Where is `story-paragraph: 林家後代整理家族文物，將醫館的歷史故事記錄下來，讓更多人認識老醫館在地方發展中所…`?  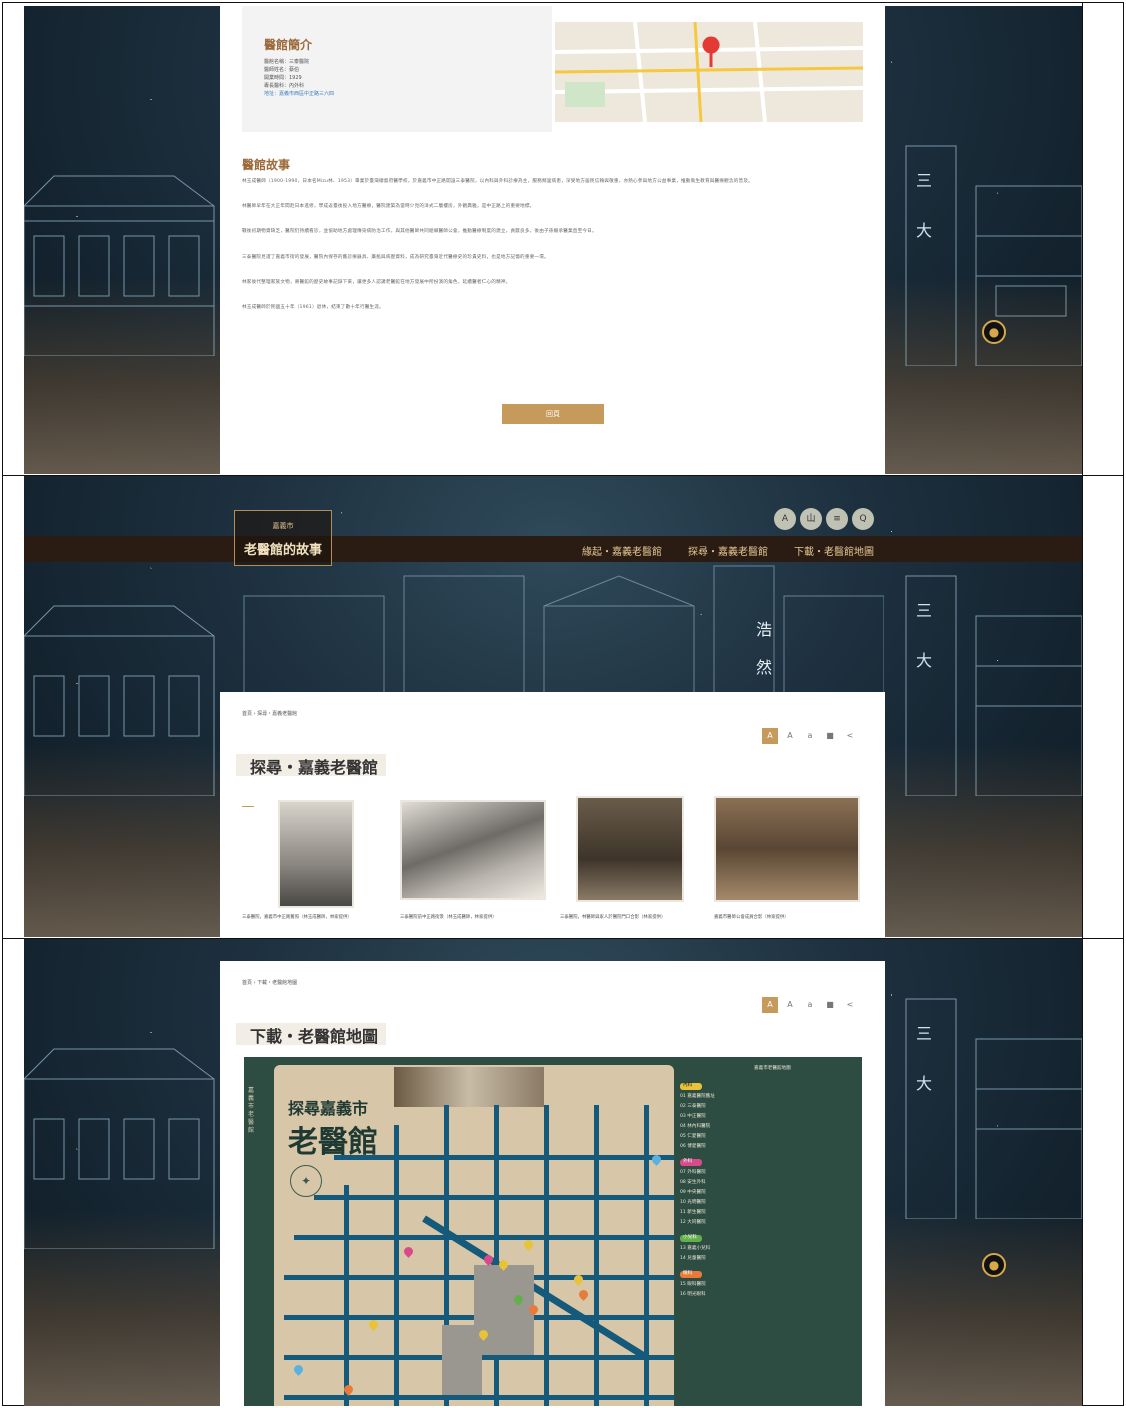
story-paragraph: 林家後代整理家族文物，將醫館的歷史故事記錄下來，讓更多人認識老醫館在地方發展中所… is located at coordinates (376, 282).